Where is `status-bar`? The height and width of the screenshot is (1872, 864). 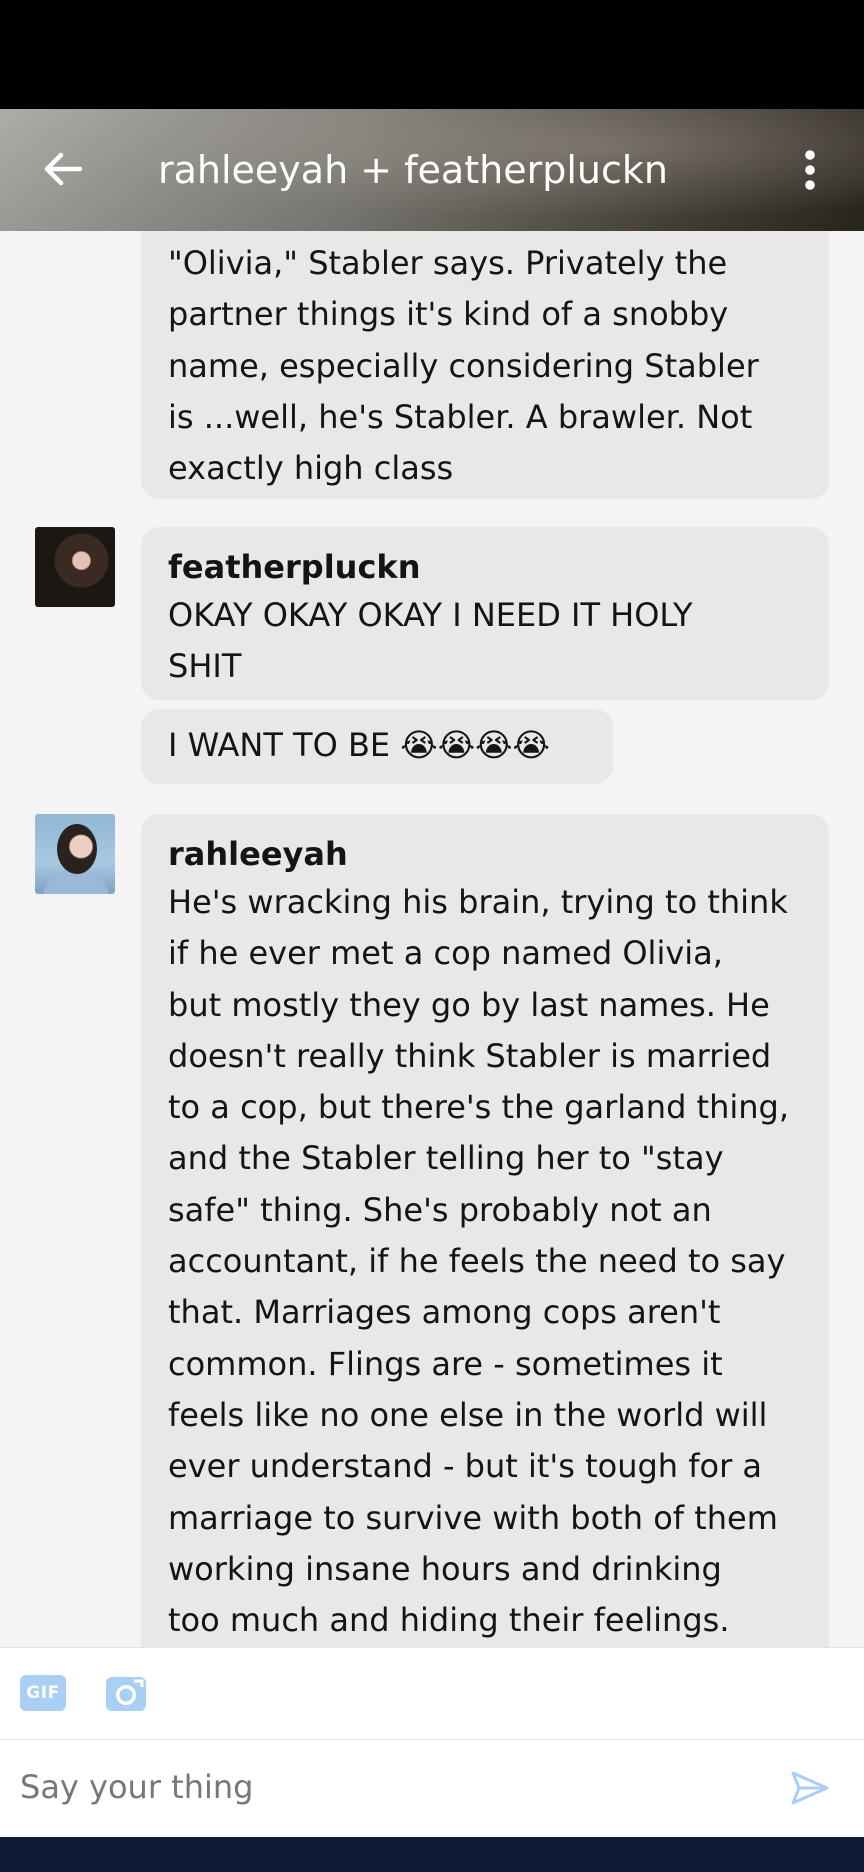 status-bar is located at coordinates (432, 54).